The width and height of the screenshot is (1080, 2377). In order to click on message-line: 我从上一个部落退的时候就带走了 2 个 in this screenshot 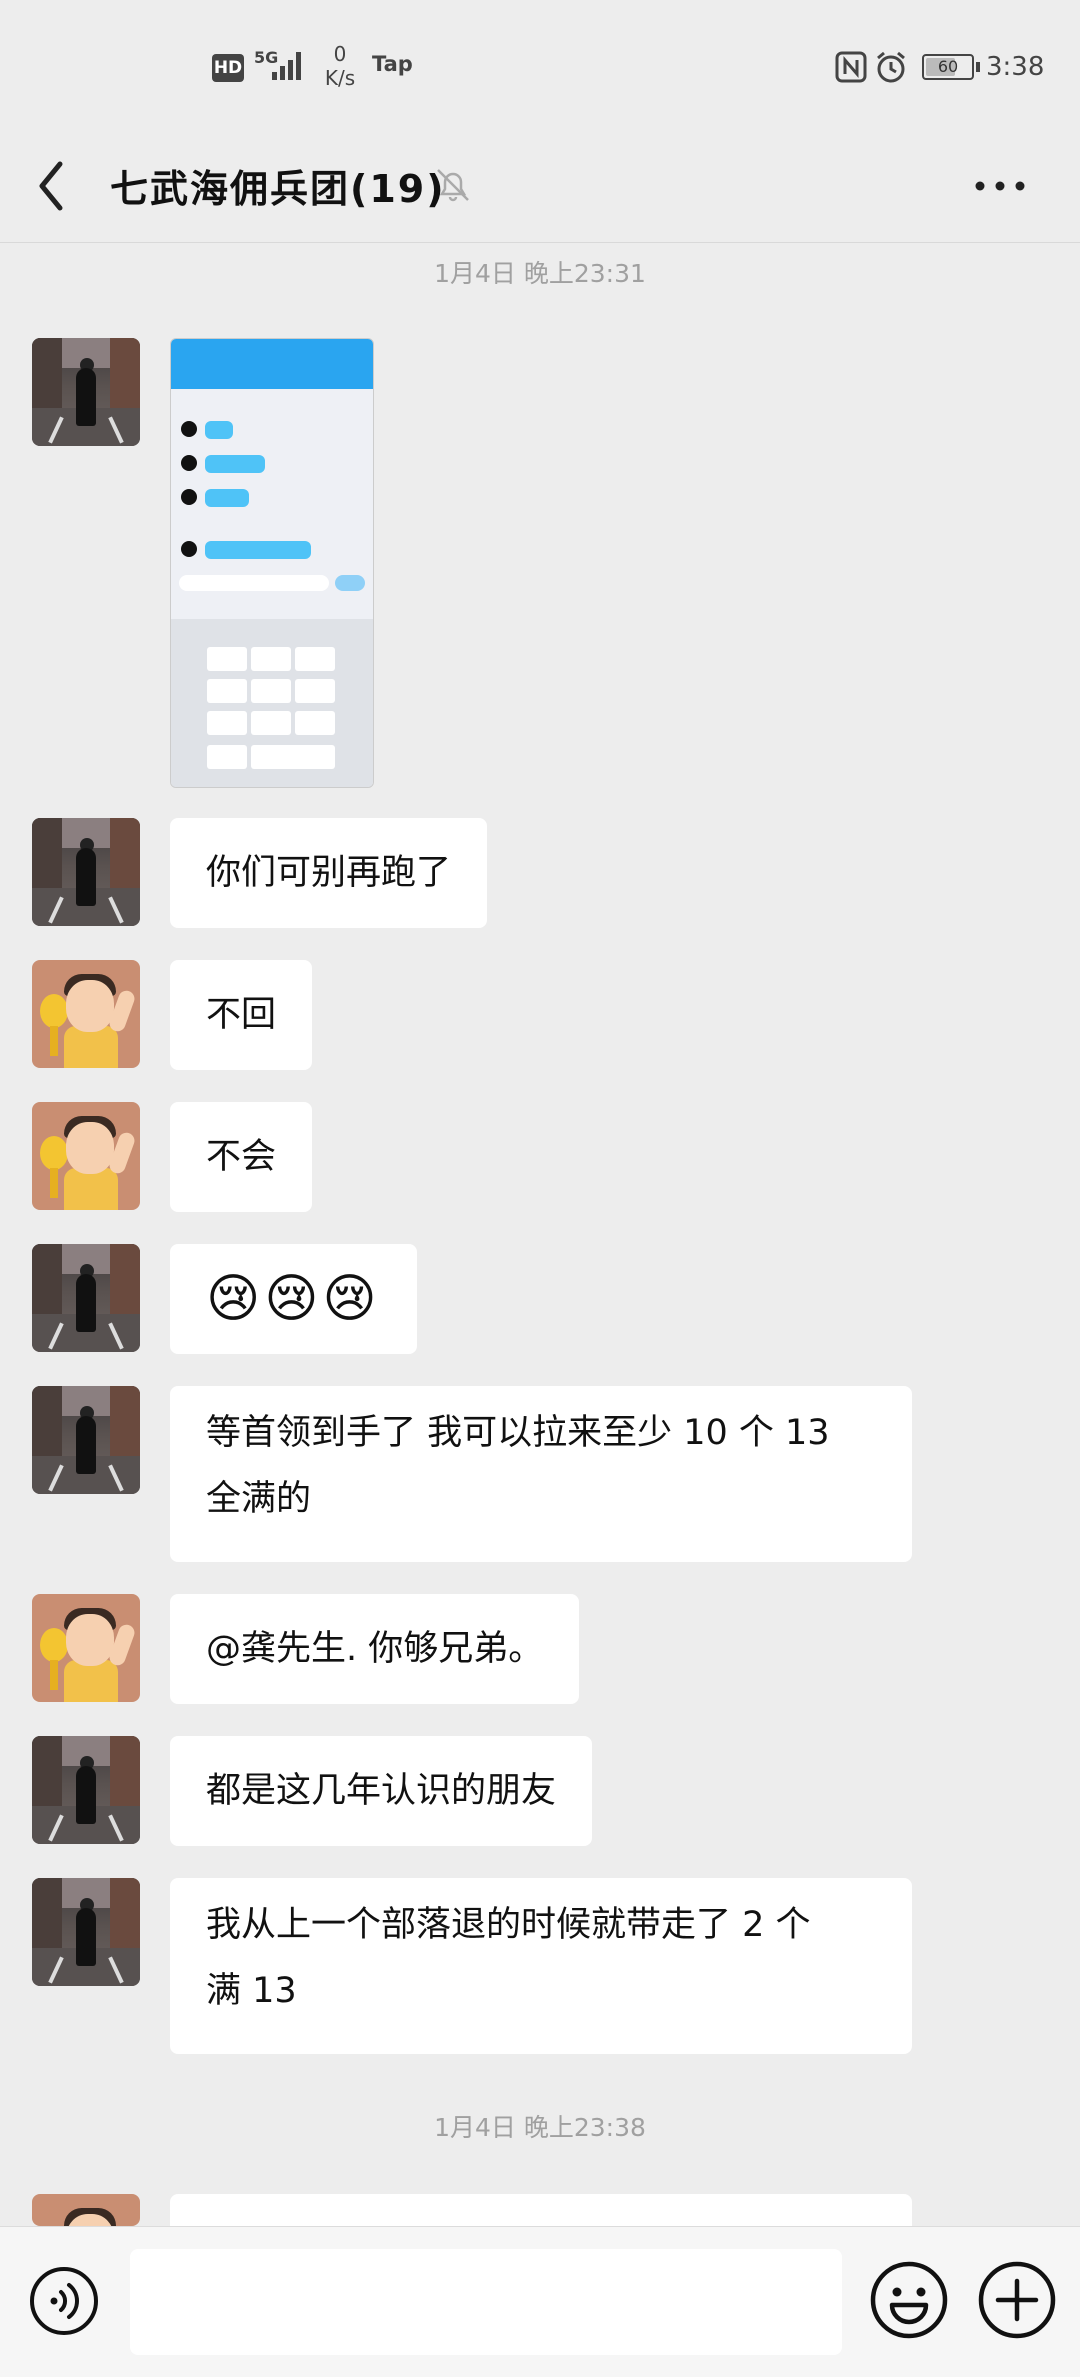, I will do `click(508, 1925)`.